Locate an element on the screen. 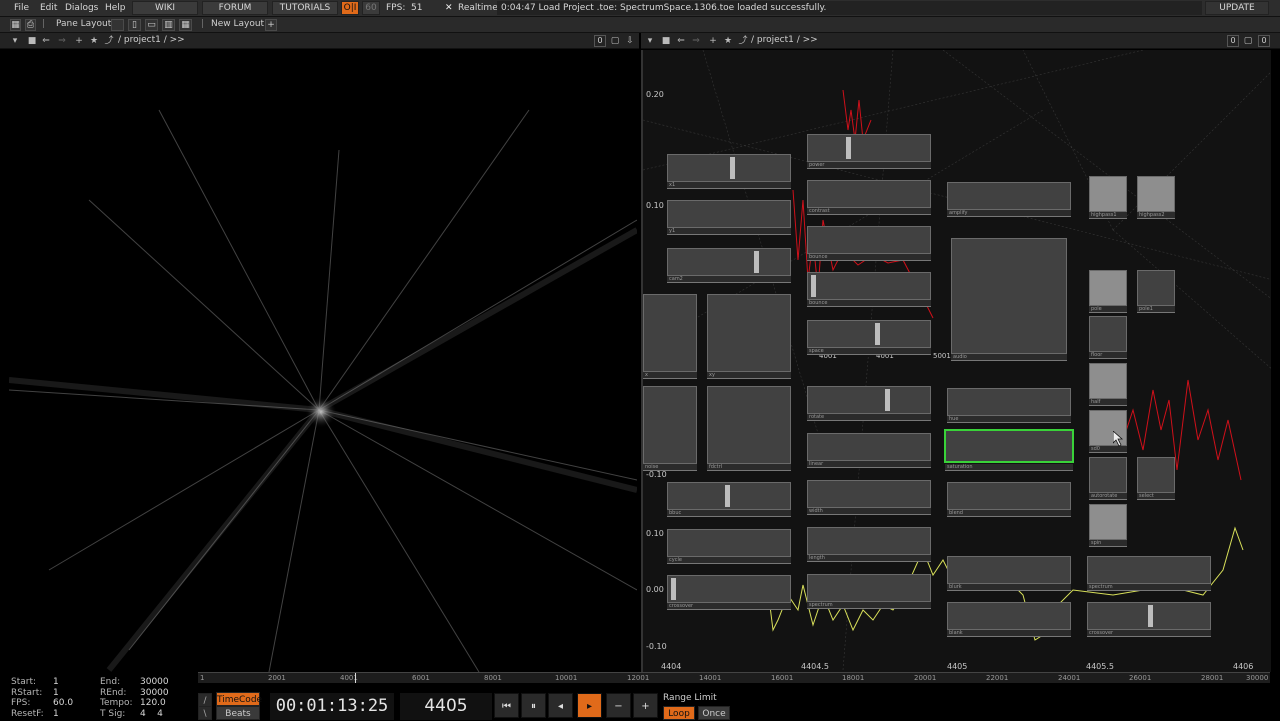 This screenshot has height=721, width=1280. operator-node: x1 is located at coordinates (729, 172).